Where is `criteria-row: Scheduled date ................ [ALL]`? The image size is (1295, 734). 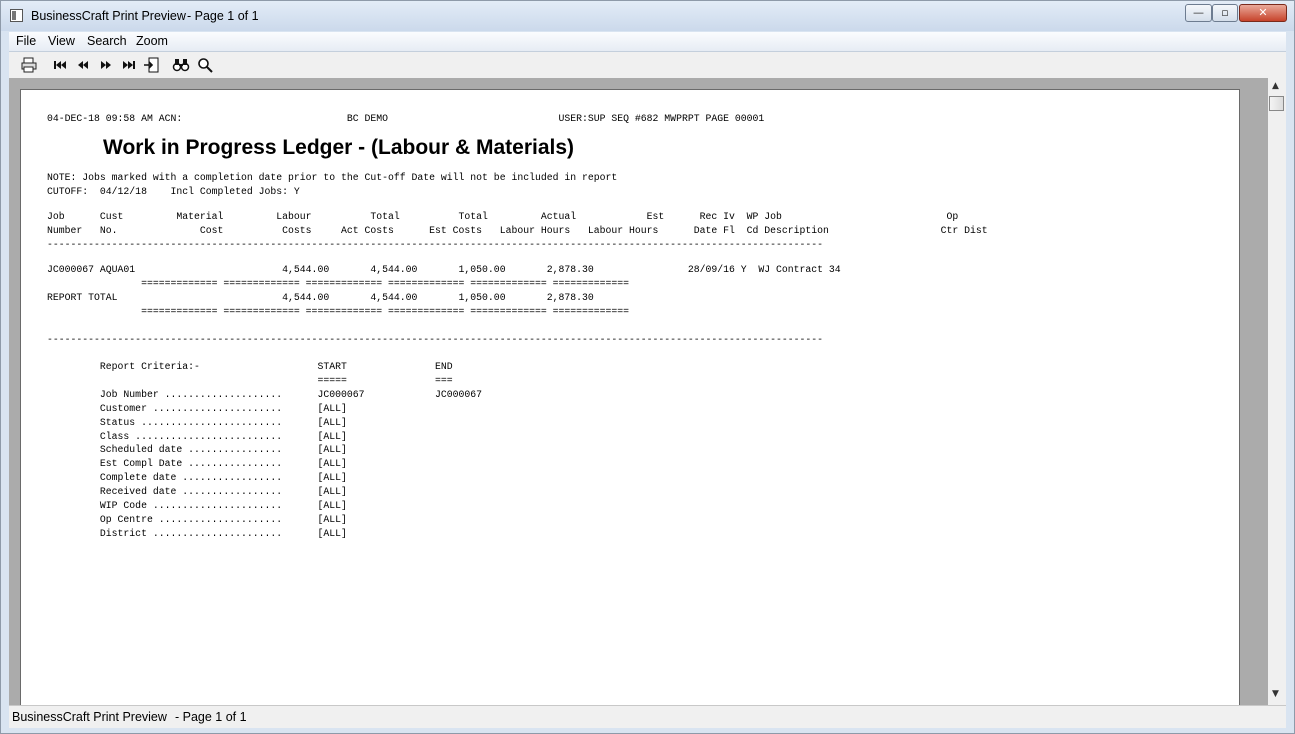 criteria-row: Scheduled date ................ [ALL] is located at coordinates (197, 449).